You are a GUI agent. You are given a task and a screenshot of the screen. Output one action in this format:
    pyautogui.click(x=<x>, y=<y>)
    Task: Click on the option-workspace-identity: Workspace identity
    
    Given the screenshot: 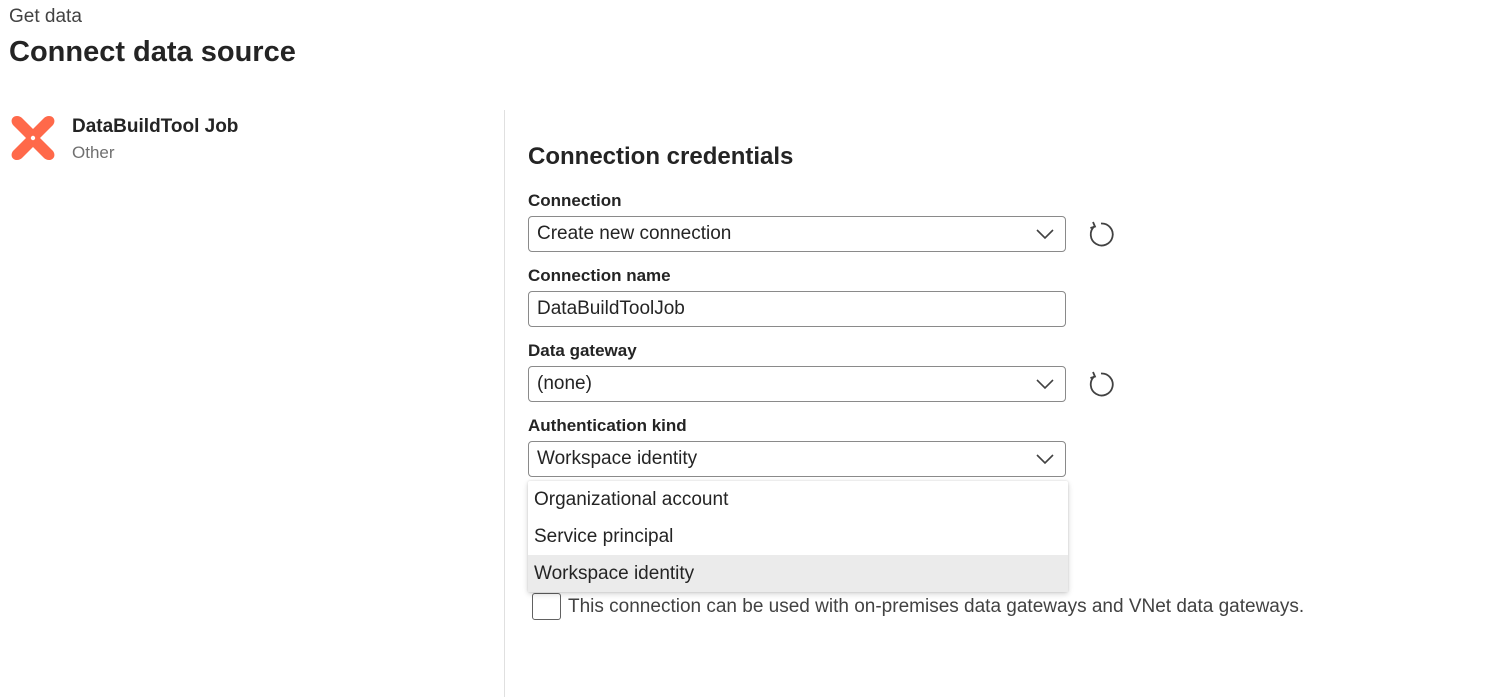 What is the action you would take?
    pyautogui.click(x=798, y=573)
    